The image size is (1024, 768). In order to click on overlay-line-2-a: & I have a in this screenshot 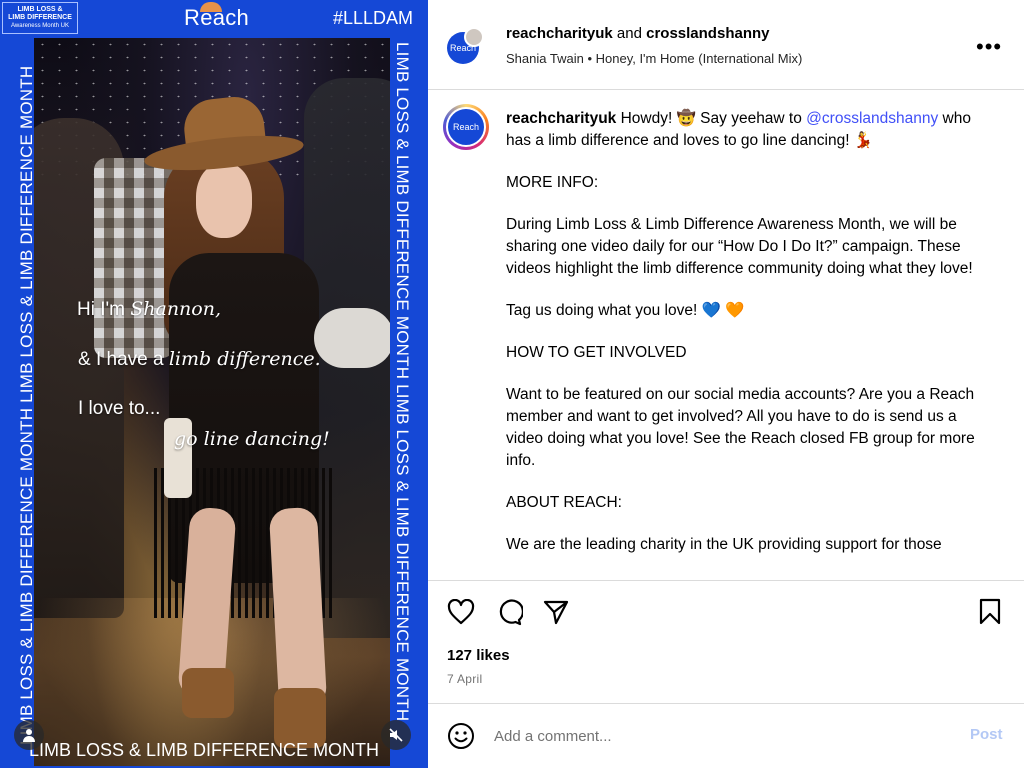, I will do `click(123, 359)`.